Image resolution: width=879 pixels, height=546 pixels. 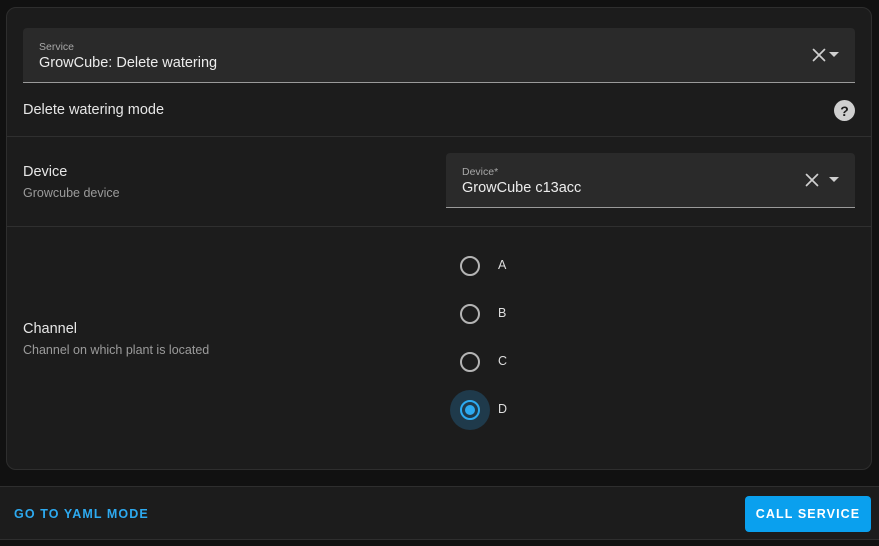 What do you see at coordinates (94, 110) in the screenshot?
I see `service-description: Delete watering mode` at bounding box center [94, 110].